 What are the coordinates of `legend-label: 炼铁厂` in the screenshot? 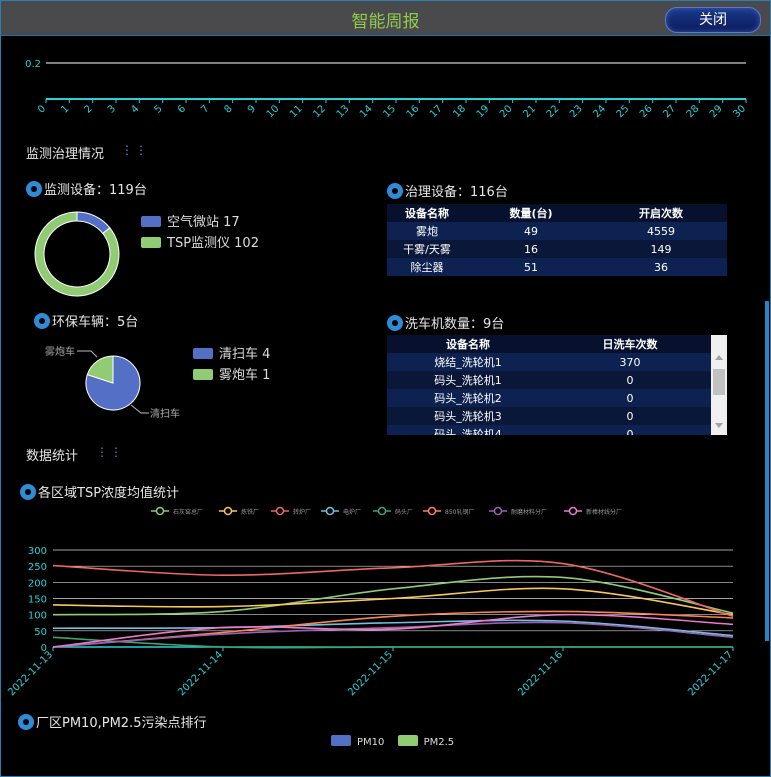 It's located at (250, 512).